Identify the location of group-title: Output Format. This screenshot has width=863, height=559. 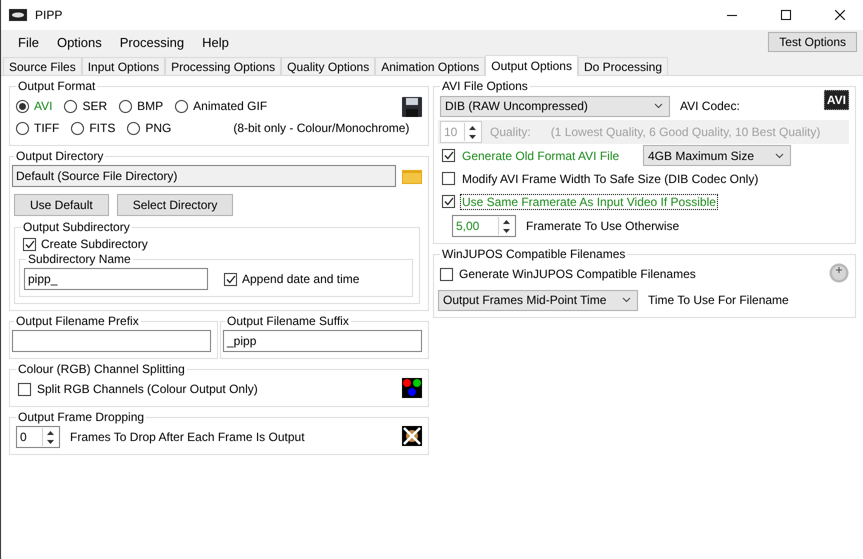
(56, 86).